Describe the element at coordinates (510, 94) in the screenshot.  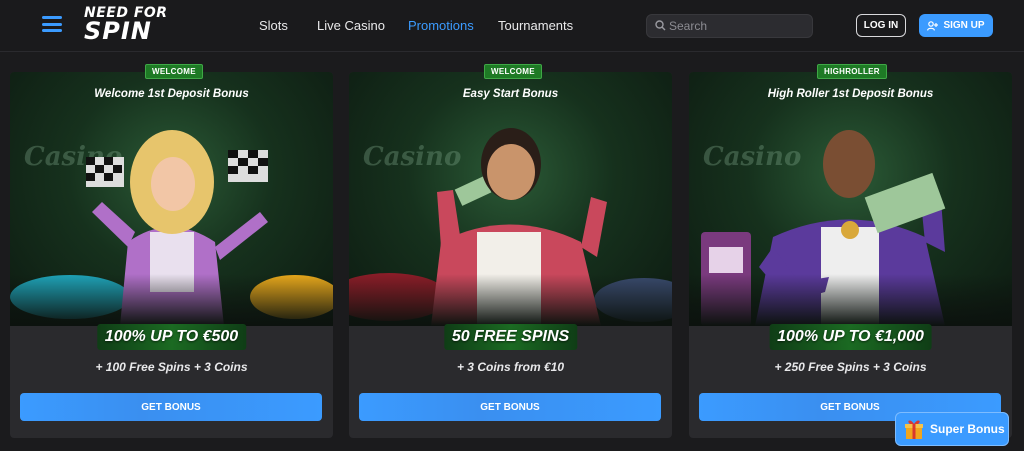
I see `card-title: Easy Start Bonus` at that location.